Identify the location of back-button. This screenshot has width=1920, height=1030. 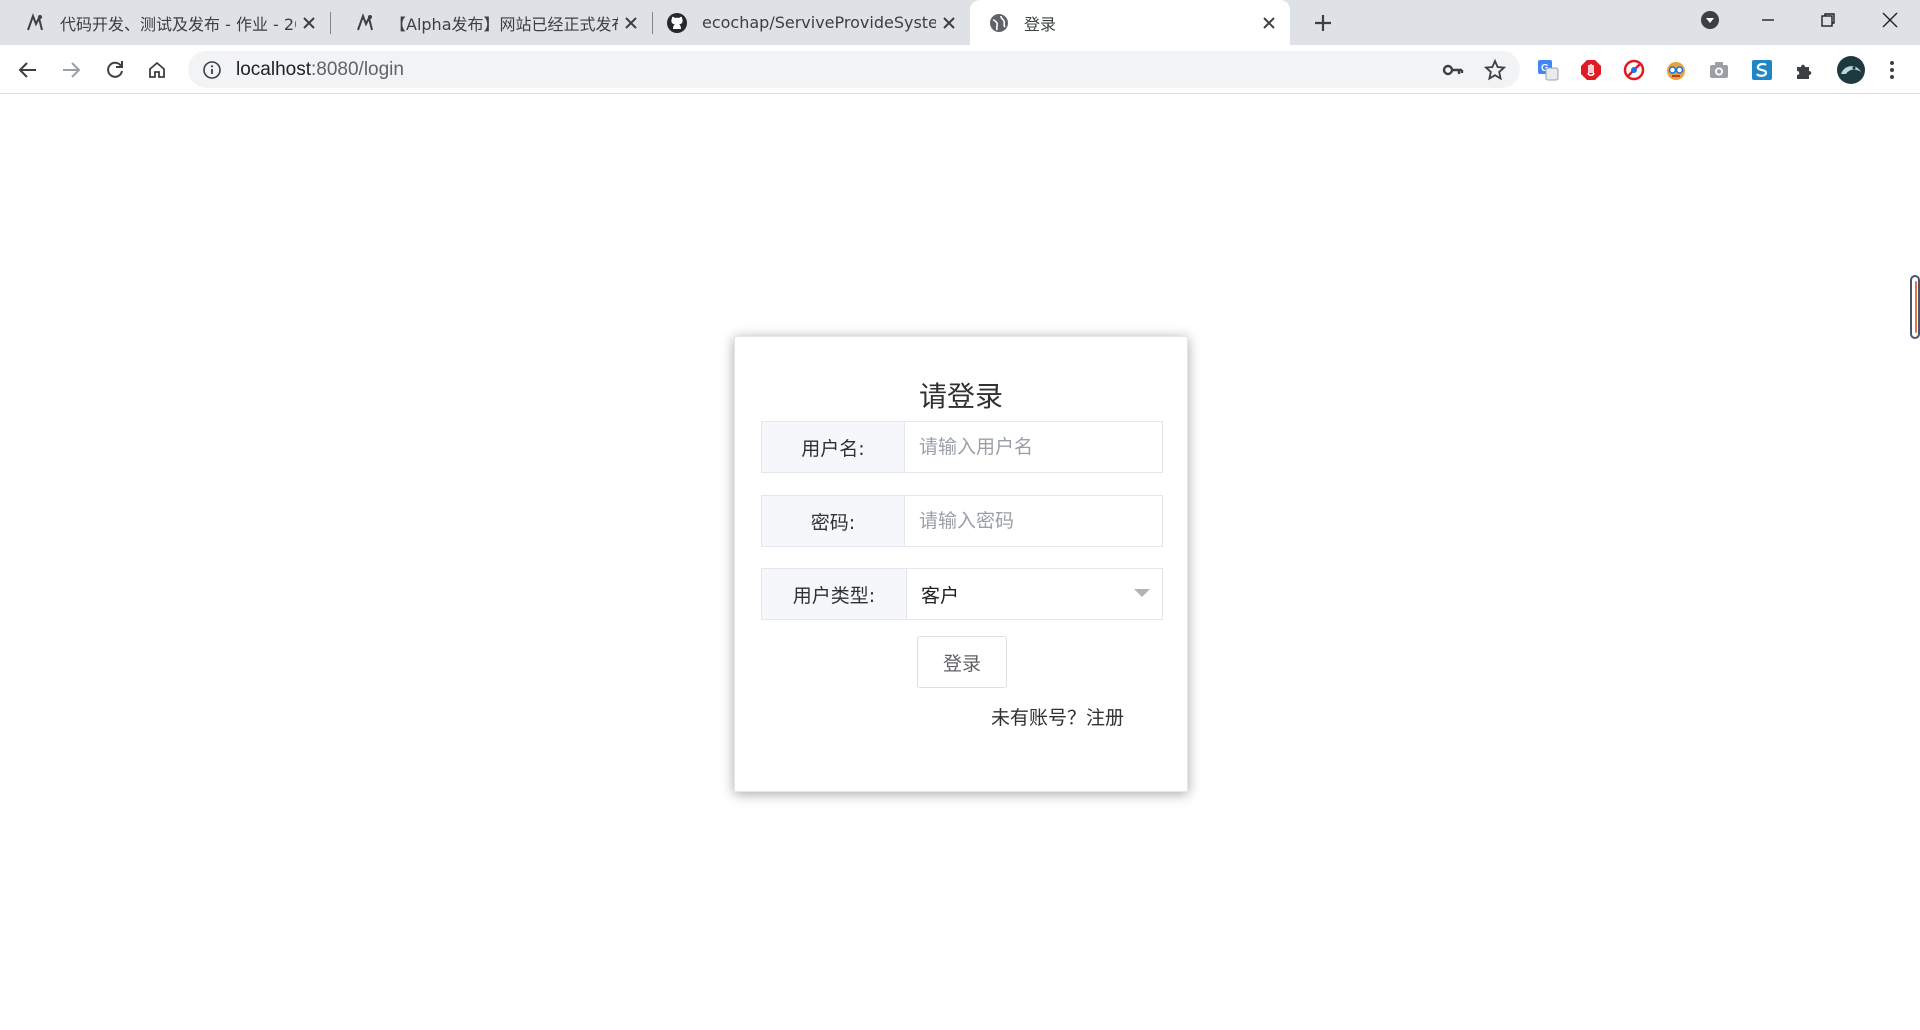
(28, 70).